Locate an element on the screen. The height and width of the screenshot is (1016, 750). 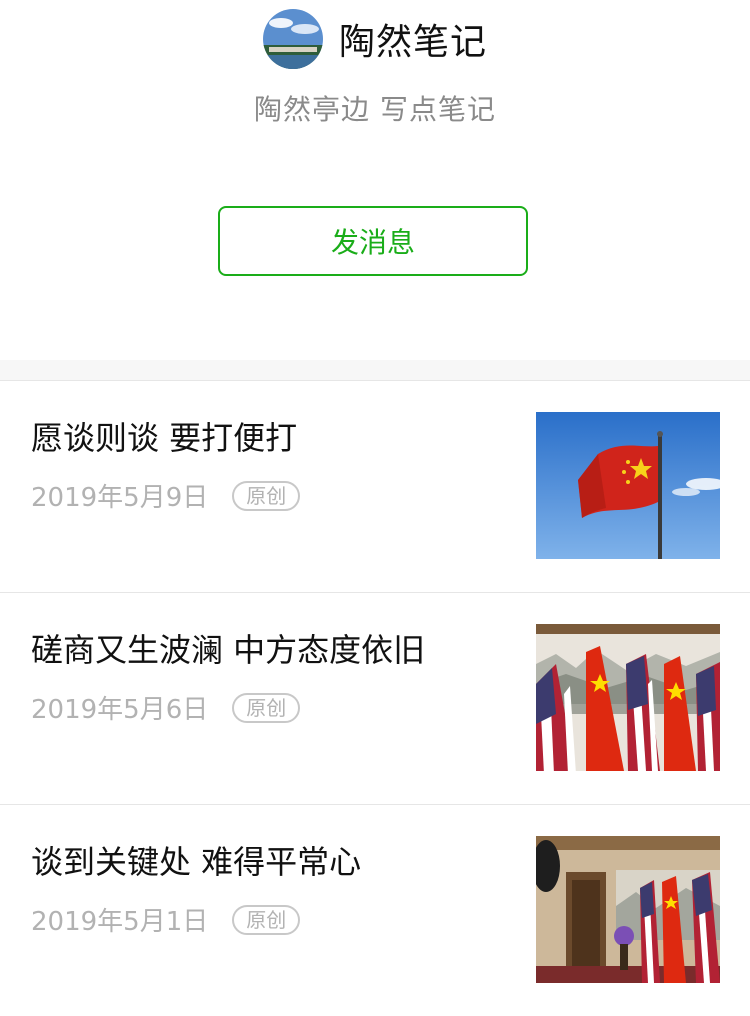
account-description: 陶然亭边 写点笔记 is located at coordinates (375, 109).